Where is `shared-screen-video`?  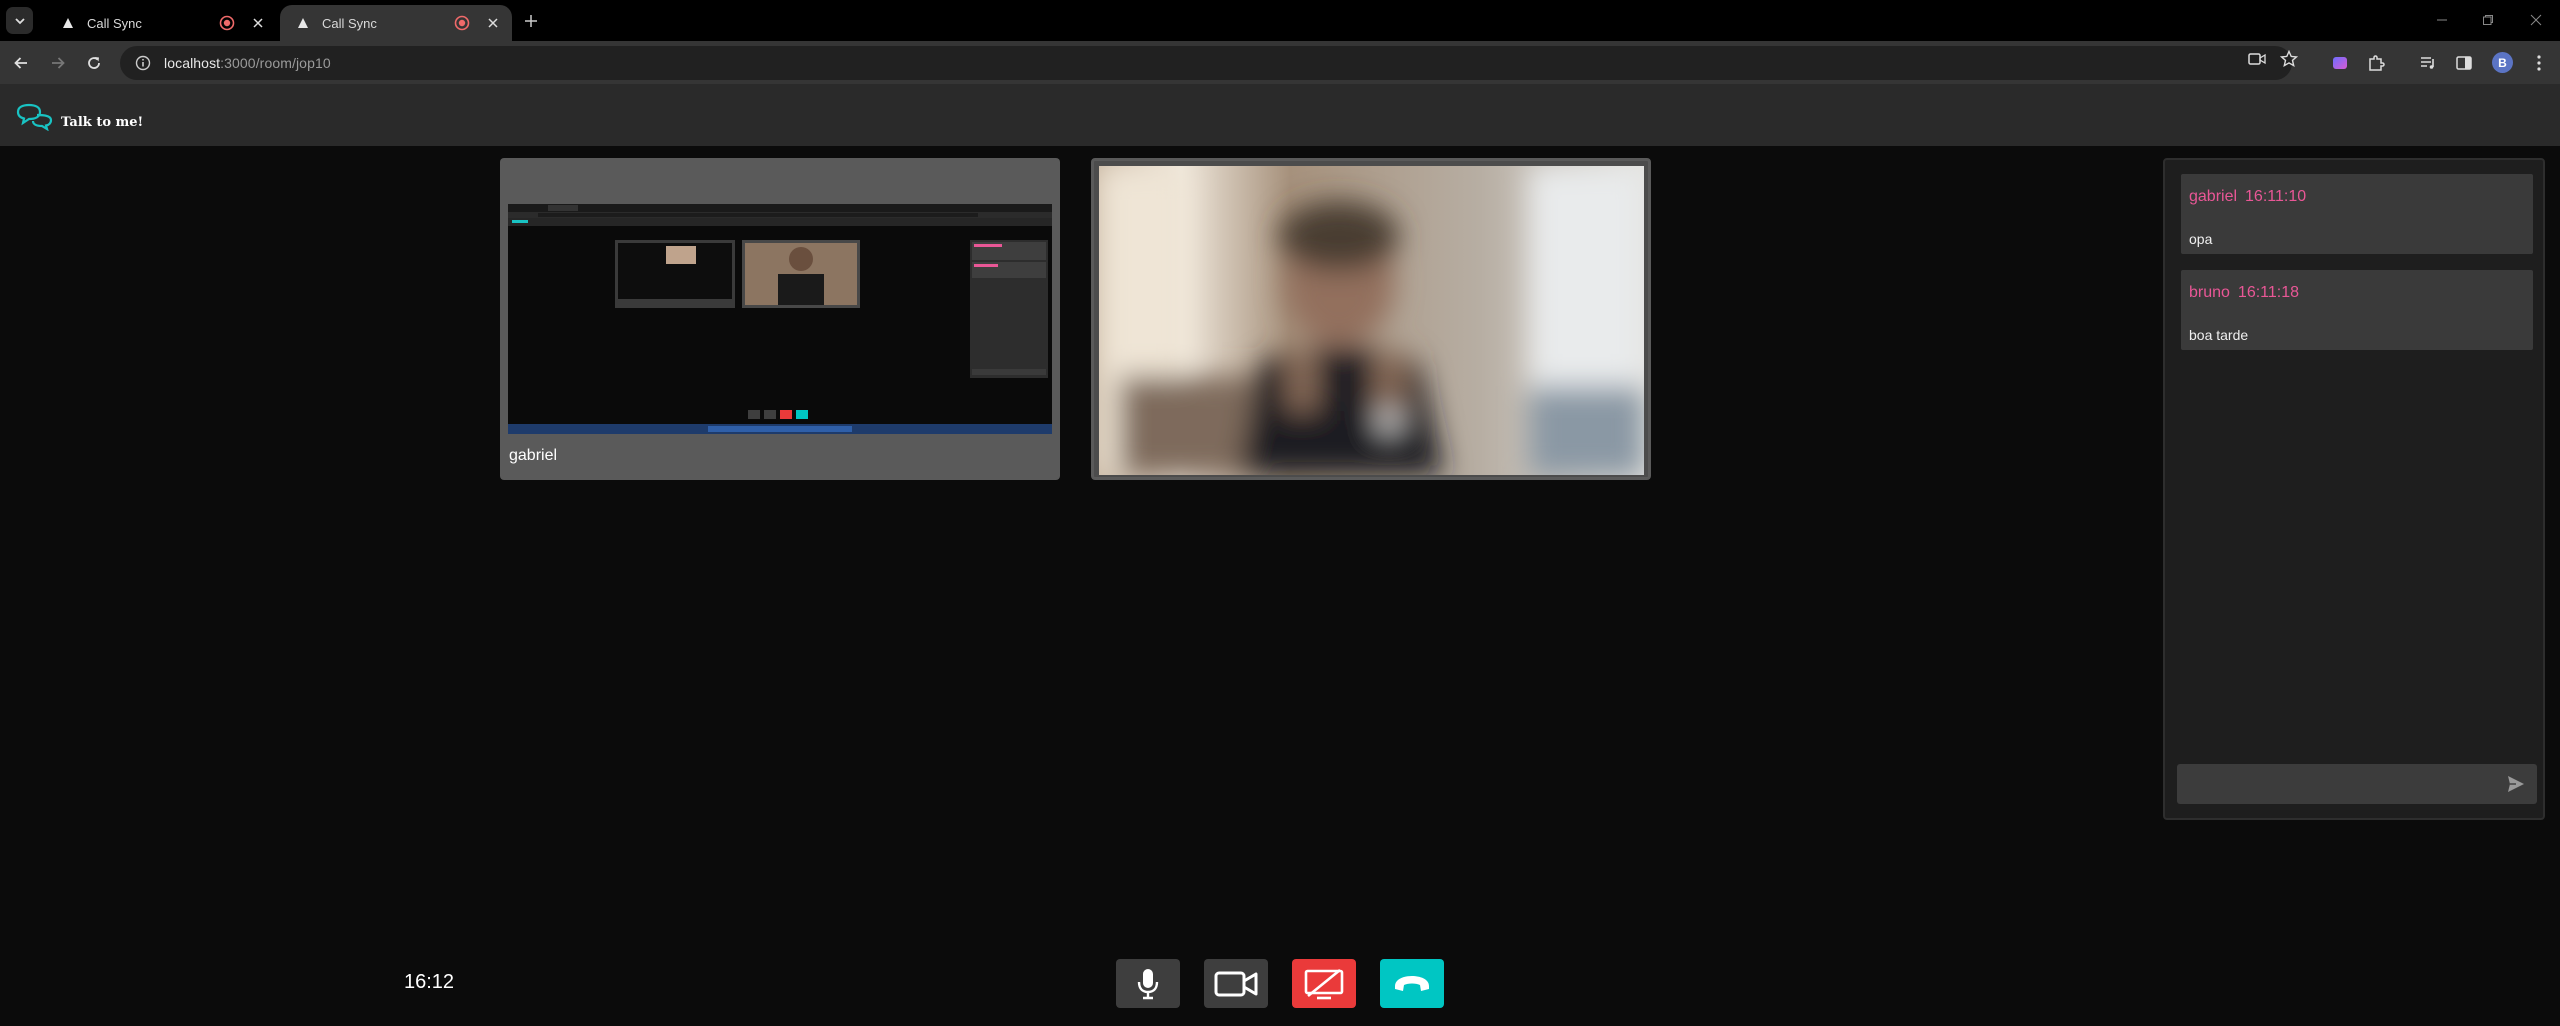
shared-screen-video is located at coordinates (780, 319).